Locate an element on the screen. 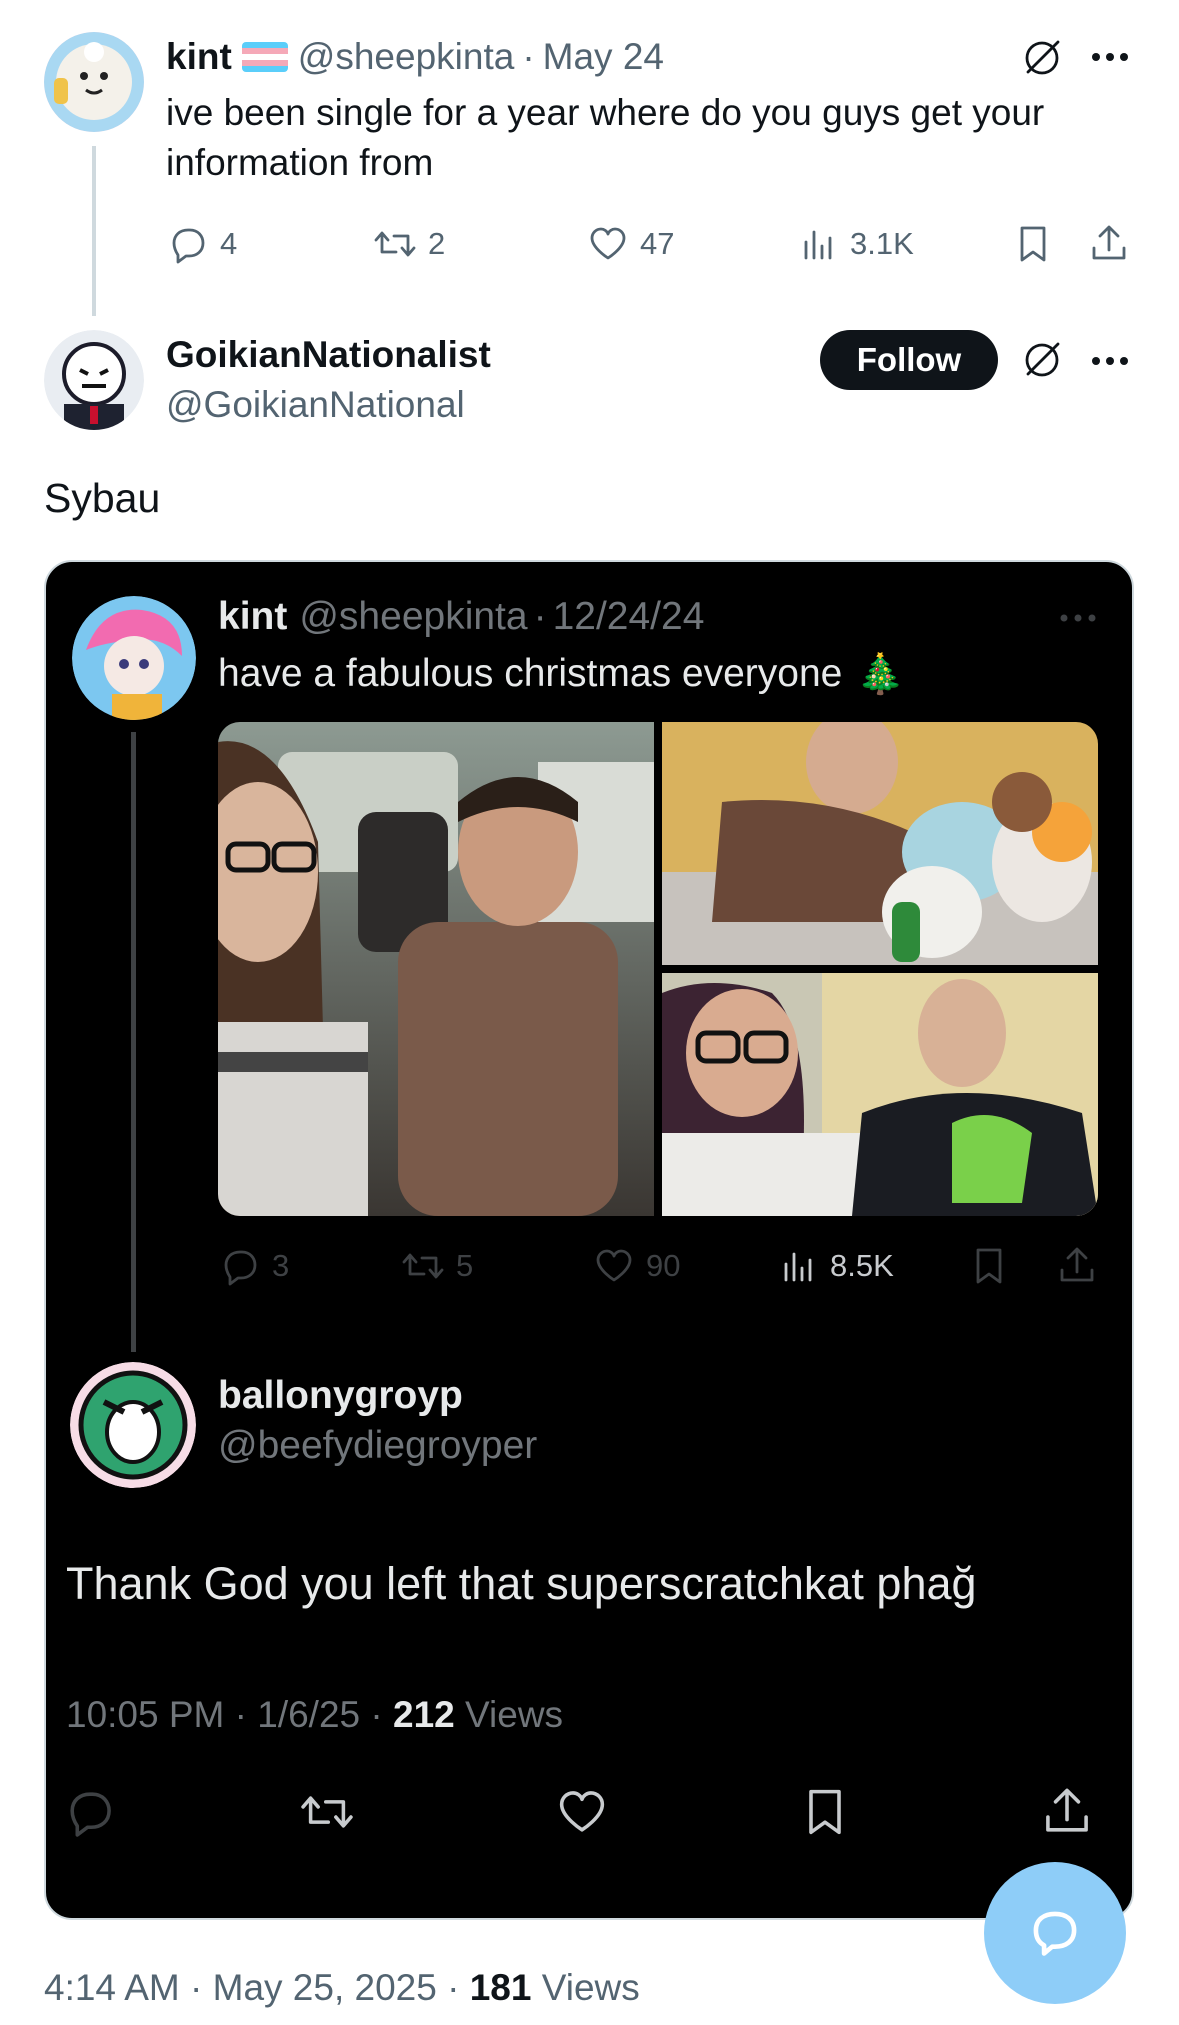 The height and width of the screenshot is (2025, 1179). inner-repost-count: 5 is located at coordinates (465, 1265).